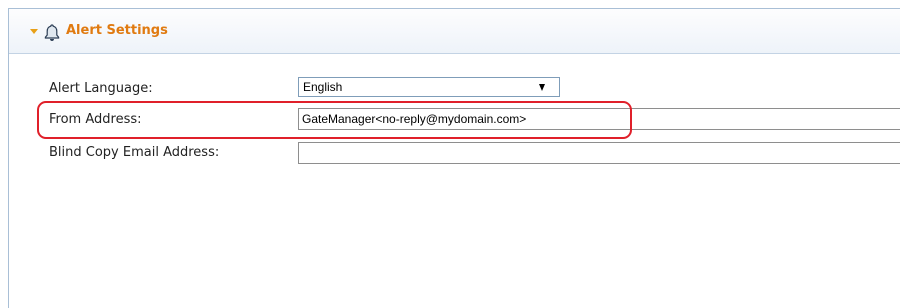 Image resolution: width=900 pixels, height=308 pixels. What do you see at coordinates (134, 152) in the screenshot?
I see `bcc-address-label: Blind Copy Email Address:` at bounding box center [134, 152].